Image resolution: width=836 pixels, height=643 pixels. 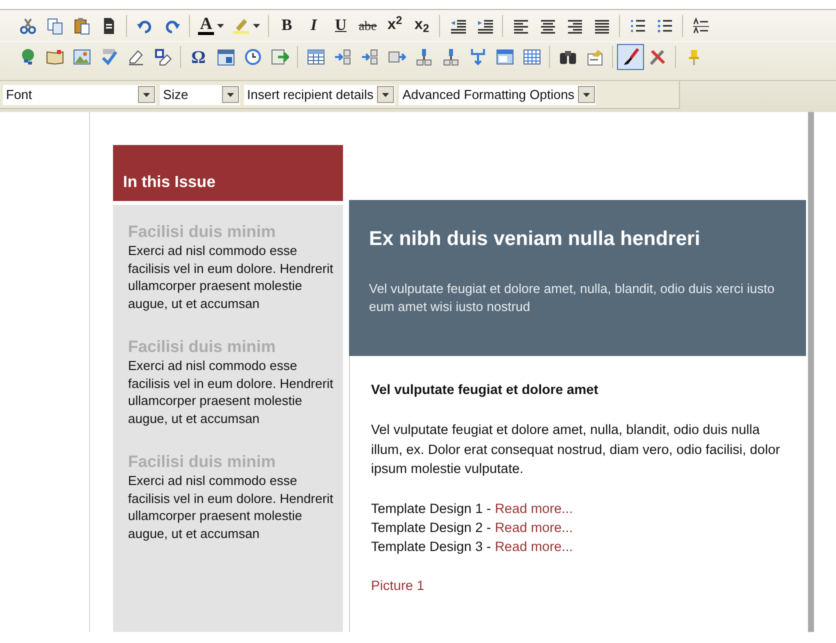 What do you see at coordinates (198, 57) in the screenshot?
I see `toolbar-button: Ω` at bounding box center [198, 57].